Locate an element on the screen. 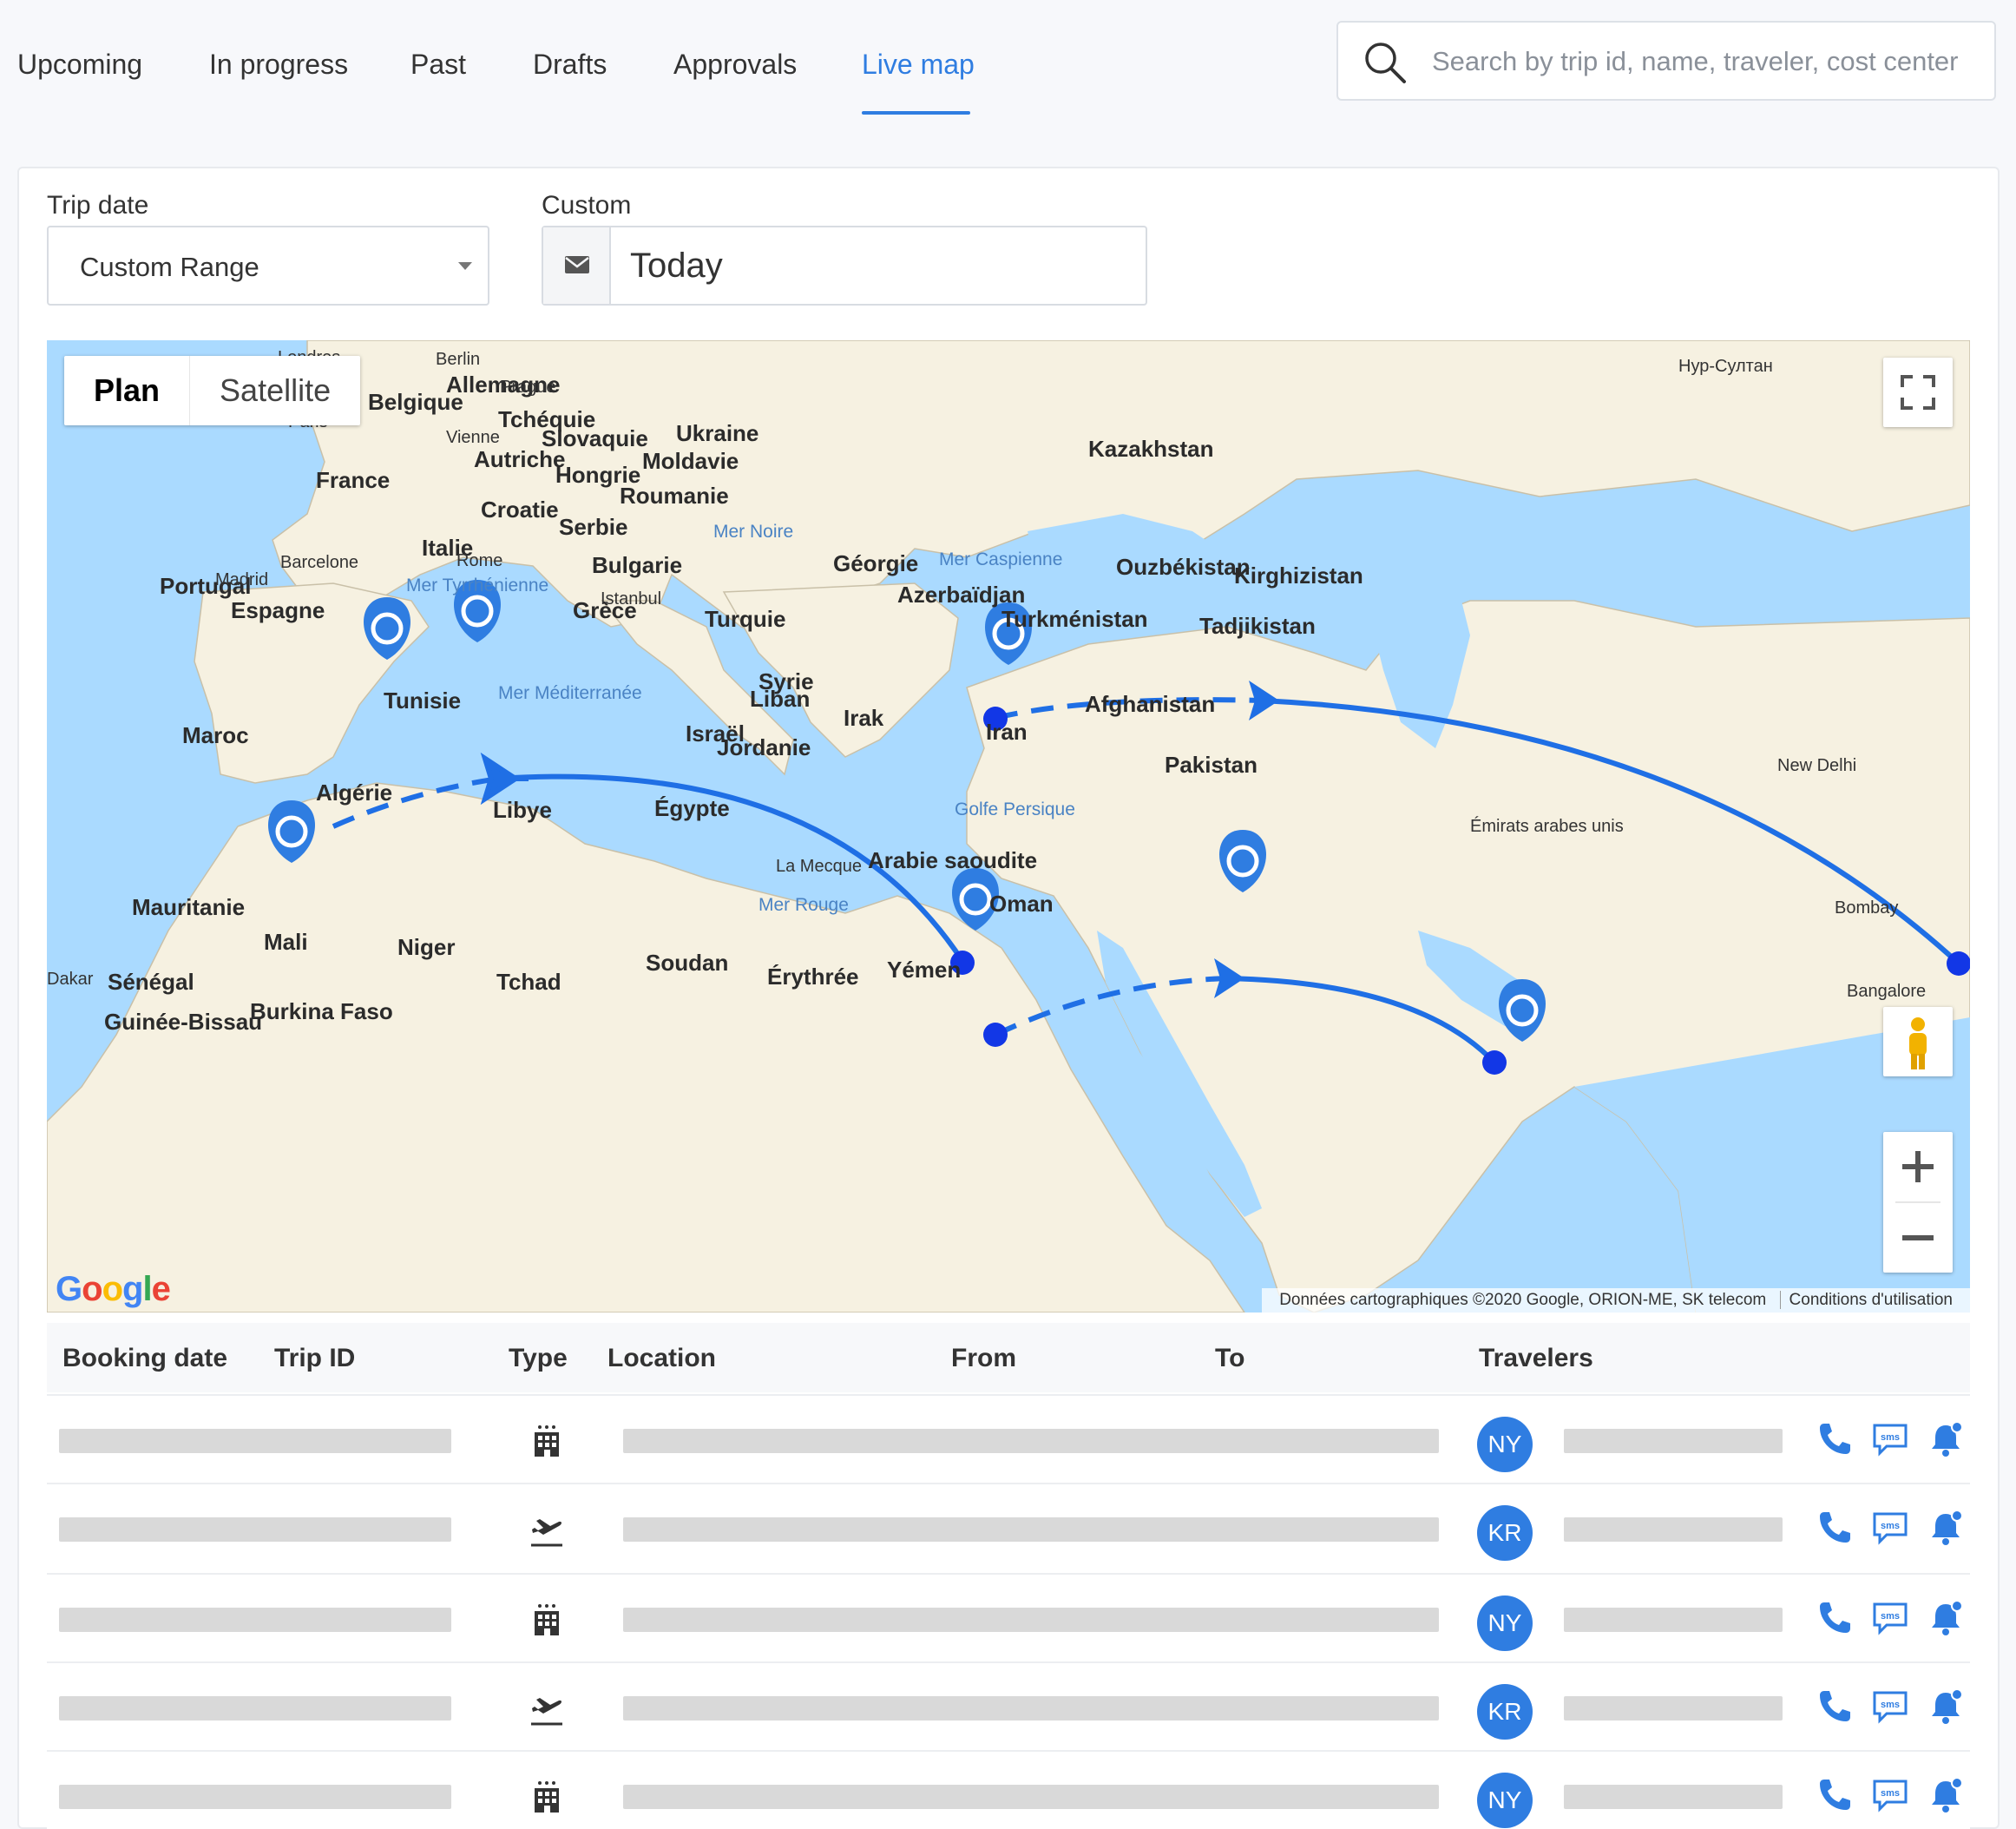  map-label: Vienne is located at coordinates (473, 437).